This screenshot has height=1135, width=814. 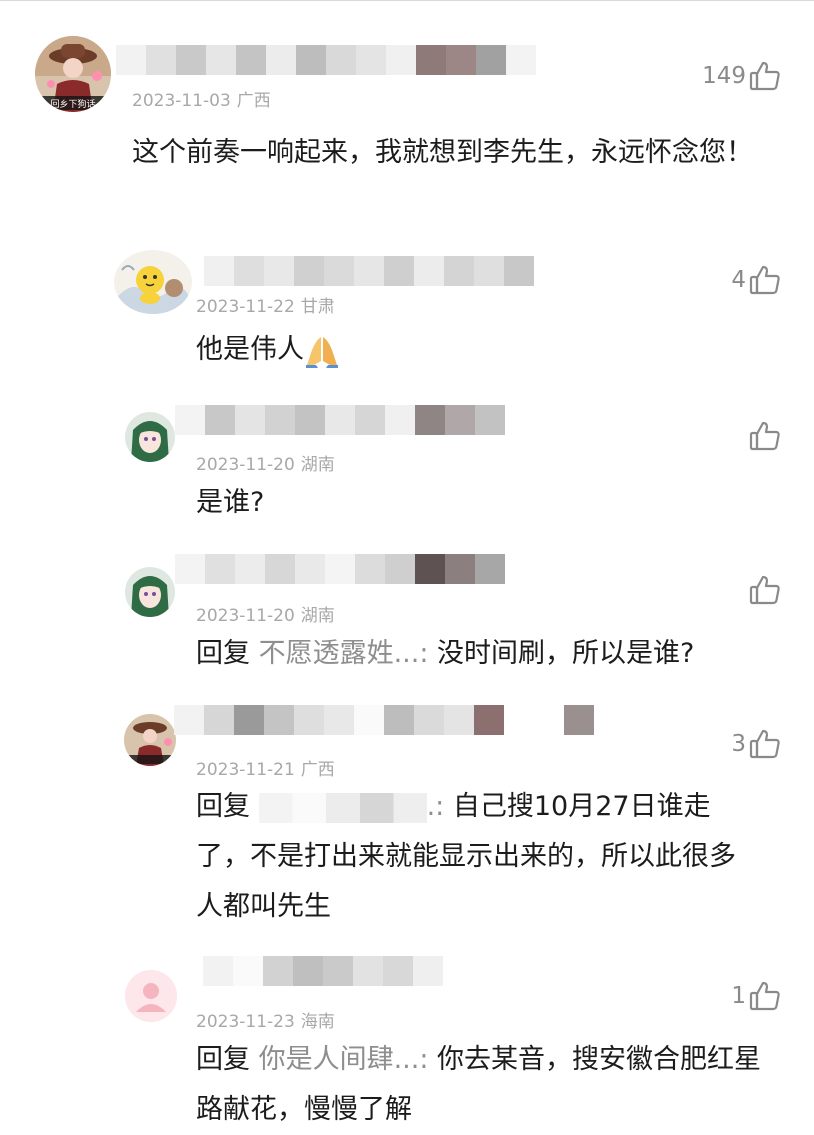 What do you see at coordinates (245, 770) in the screenshot?
I see `comment-date: 2023-11-21` at bounding box center [245, 770].